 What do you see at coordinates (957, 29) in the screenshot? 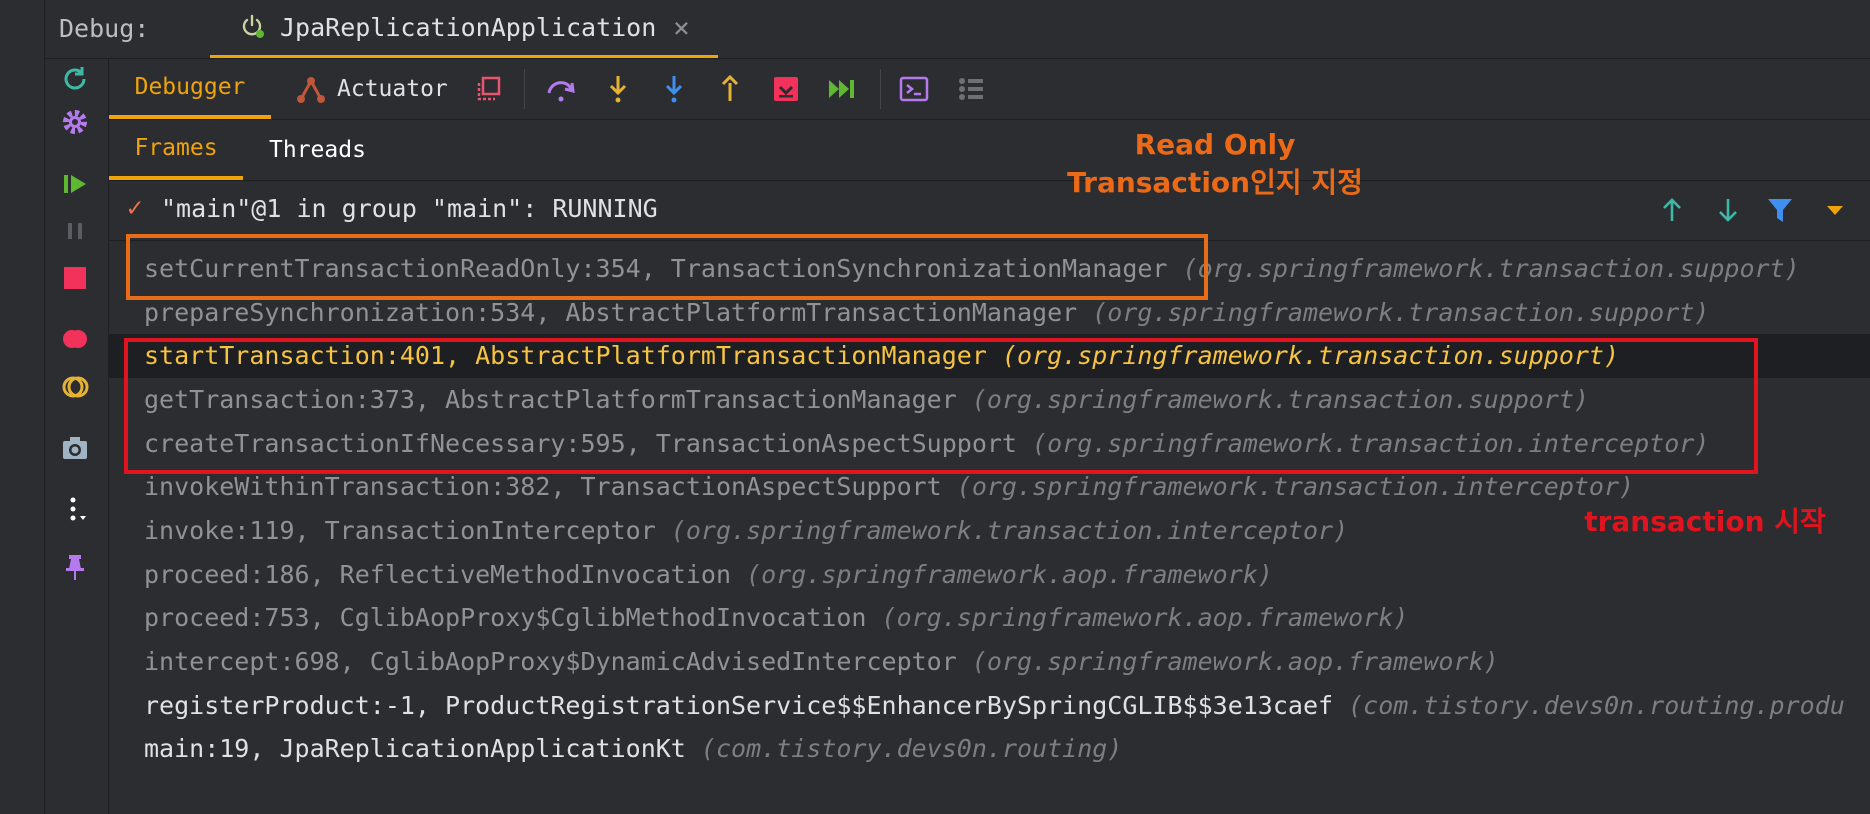
I see `debug-title-bar: Debug: JpaReplicationApplication ×` at bounding box center [957, 29].